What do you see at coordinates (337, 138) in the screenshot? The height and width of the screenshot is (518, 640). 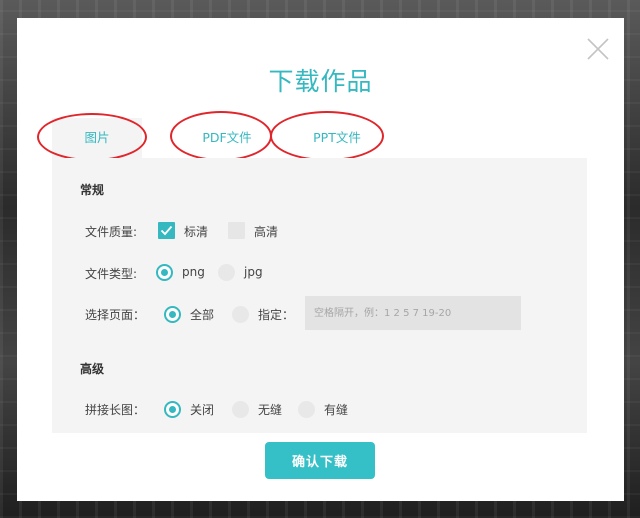 I see `tab-ppt: PPT文件` at bounding box center [337, 138].